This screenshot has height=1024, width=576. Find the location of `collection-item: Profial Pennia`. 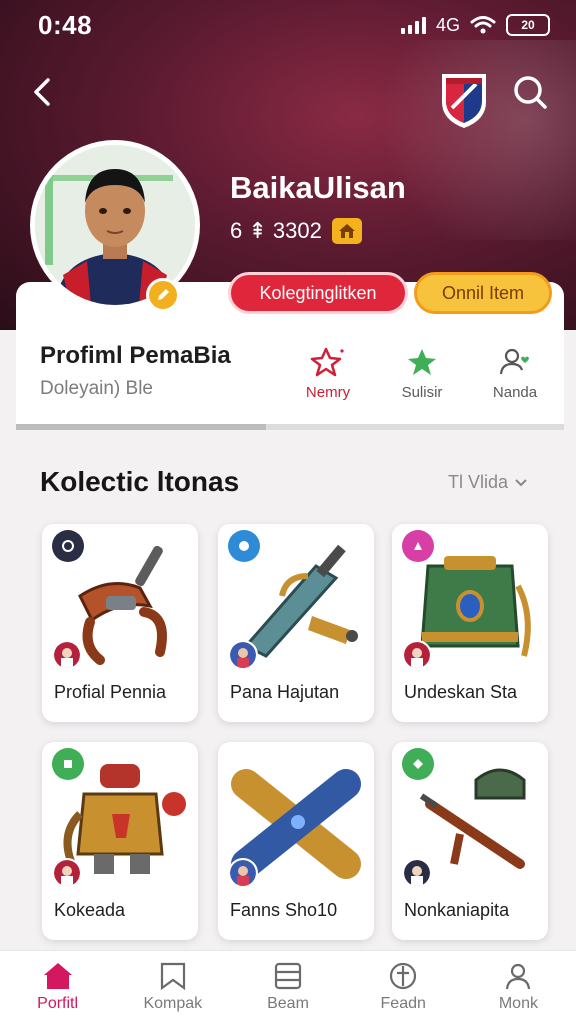

collection-item: Profial Pennia is located at coordinates (120, 623).